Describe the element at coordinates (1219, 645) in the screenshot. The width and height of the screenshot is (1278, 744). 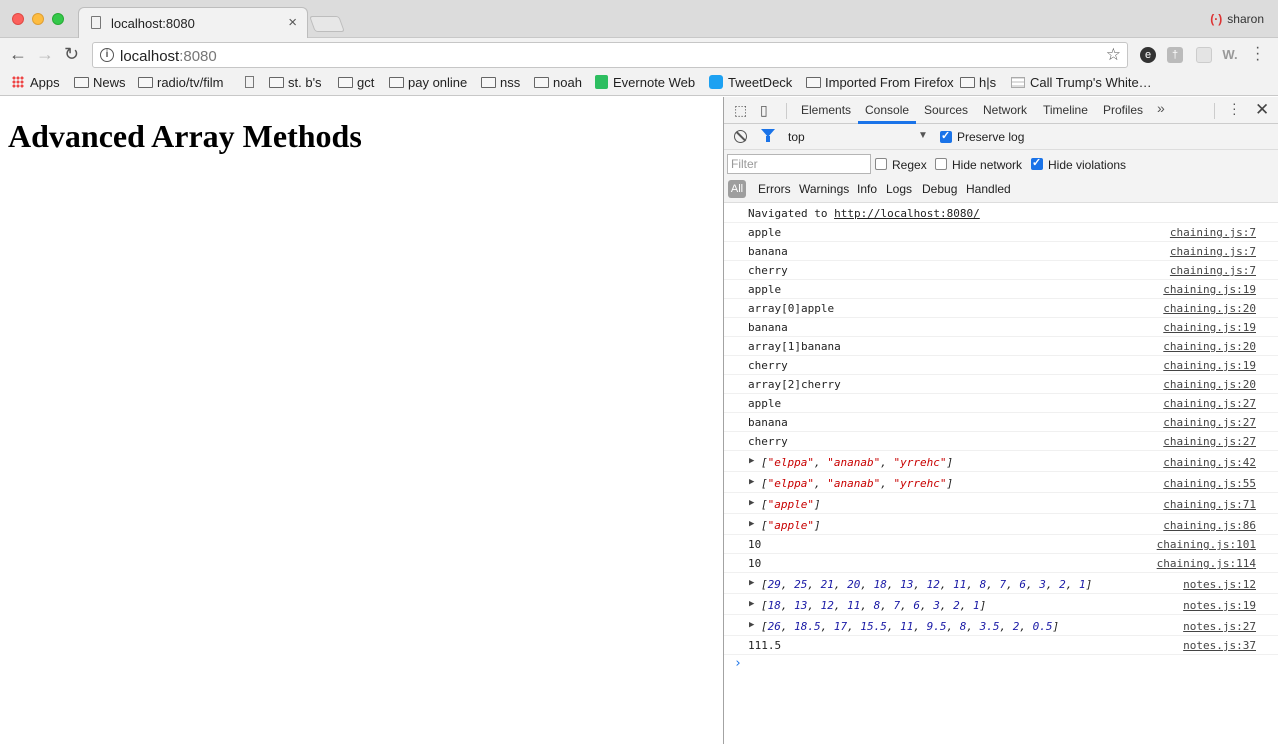
I see `source-link: notes.js:37` at that location.